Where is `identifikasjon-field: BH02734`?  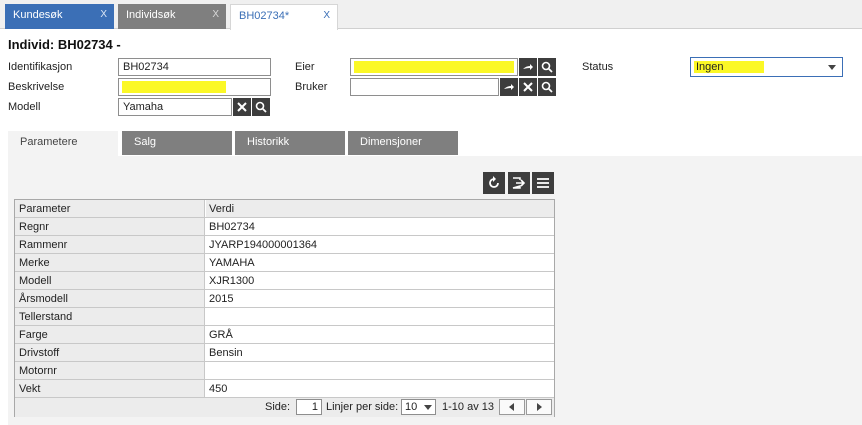
identifikasjon-field: BH02734 is located at coordinates (194, 67).